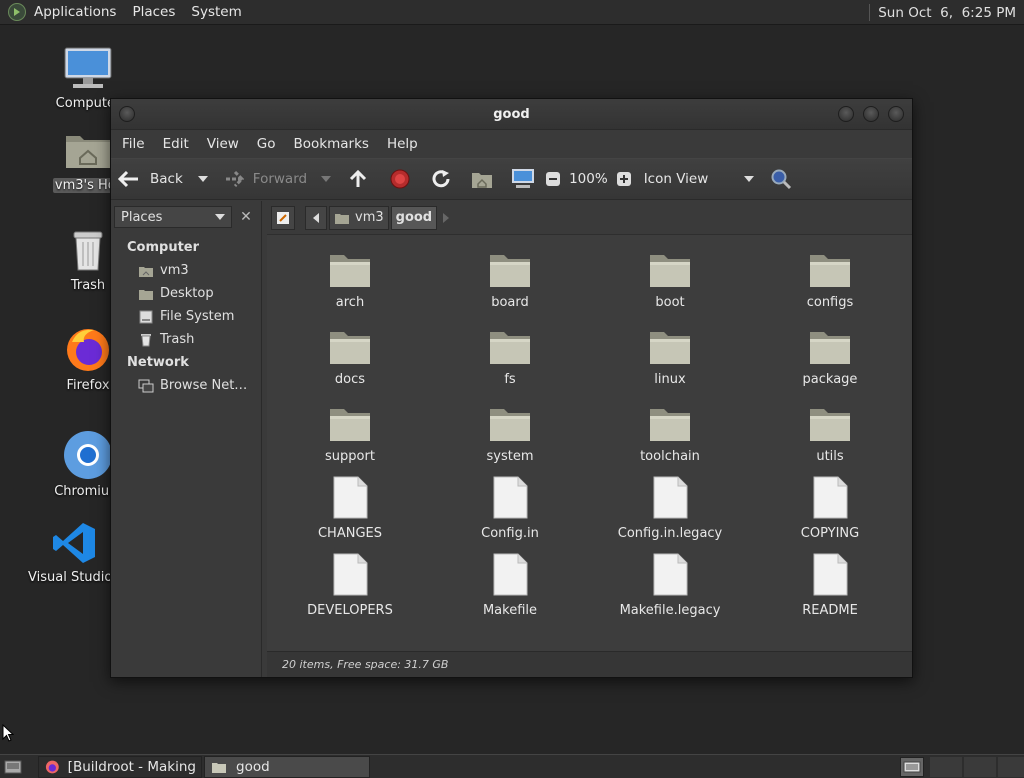 This screenshot has width=1024, height=778. Describe the element at coordinates (176, 144) in the screenshot. I see `menu-edit: Edit` at that location.